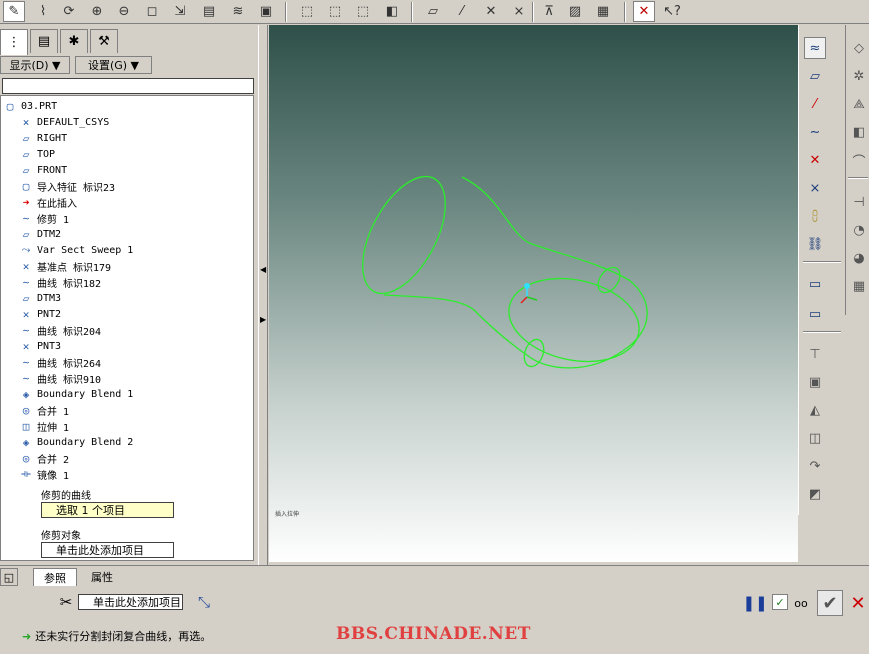 The width and height of the screenshot is (869, 654). What do you see at coordinates (43, 410) in the screenshot?
I see `tree-item-merge-1: ◎ 合并 1` at bounding box center [43, 410].